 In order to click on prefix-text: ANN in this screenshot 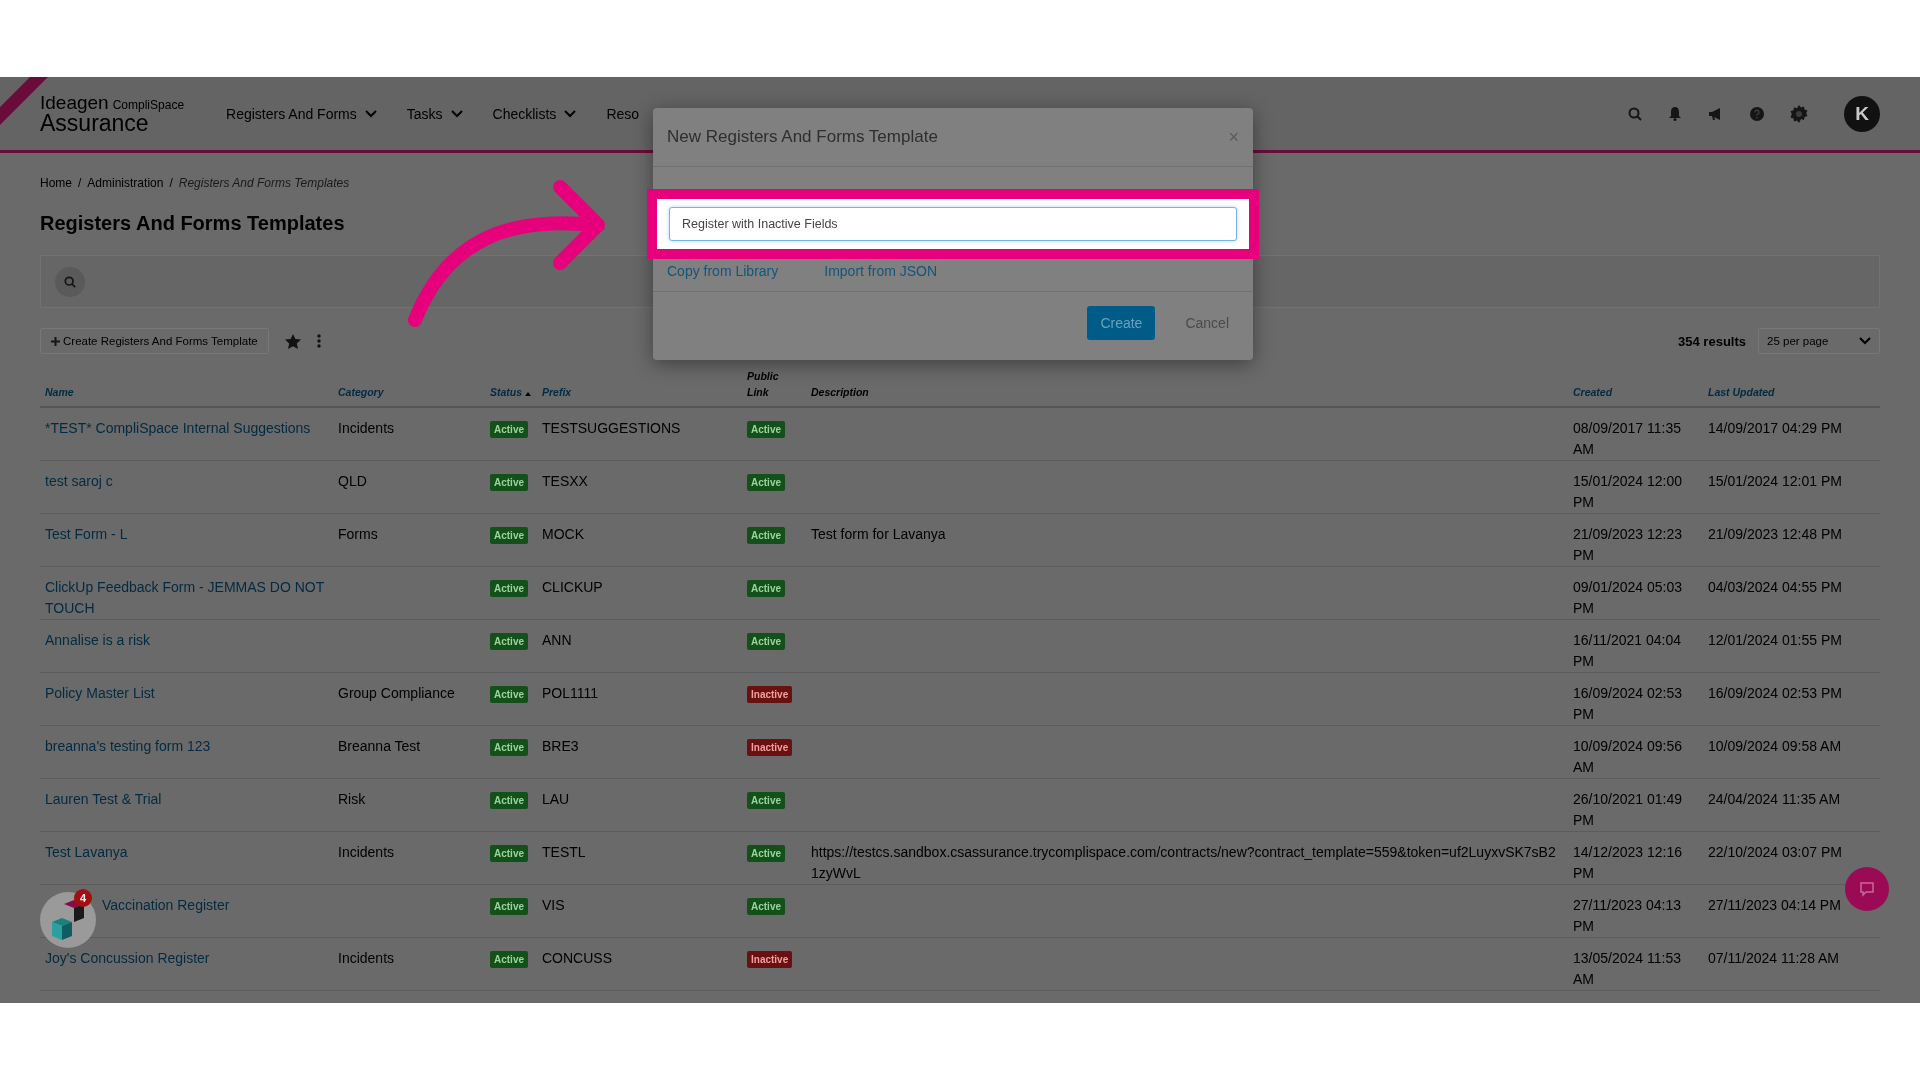, I will do `click(557, 640)`.